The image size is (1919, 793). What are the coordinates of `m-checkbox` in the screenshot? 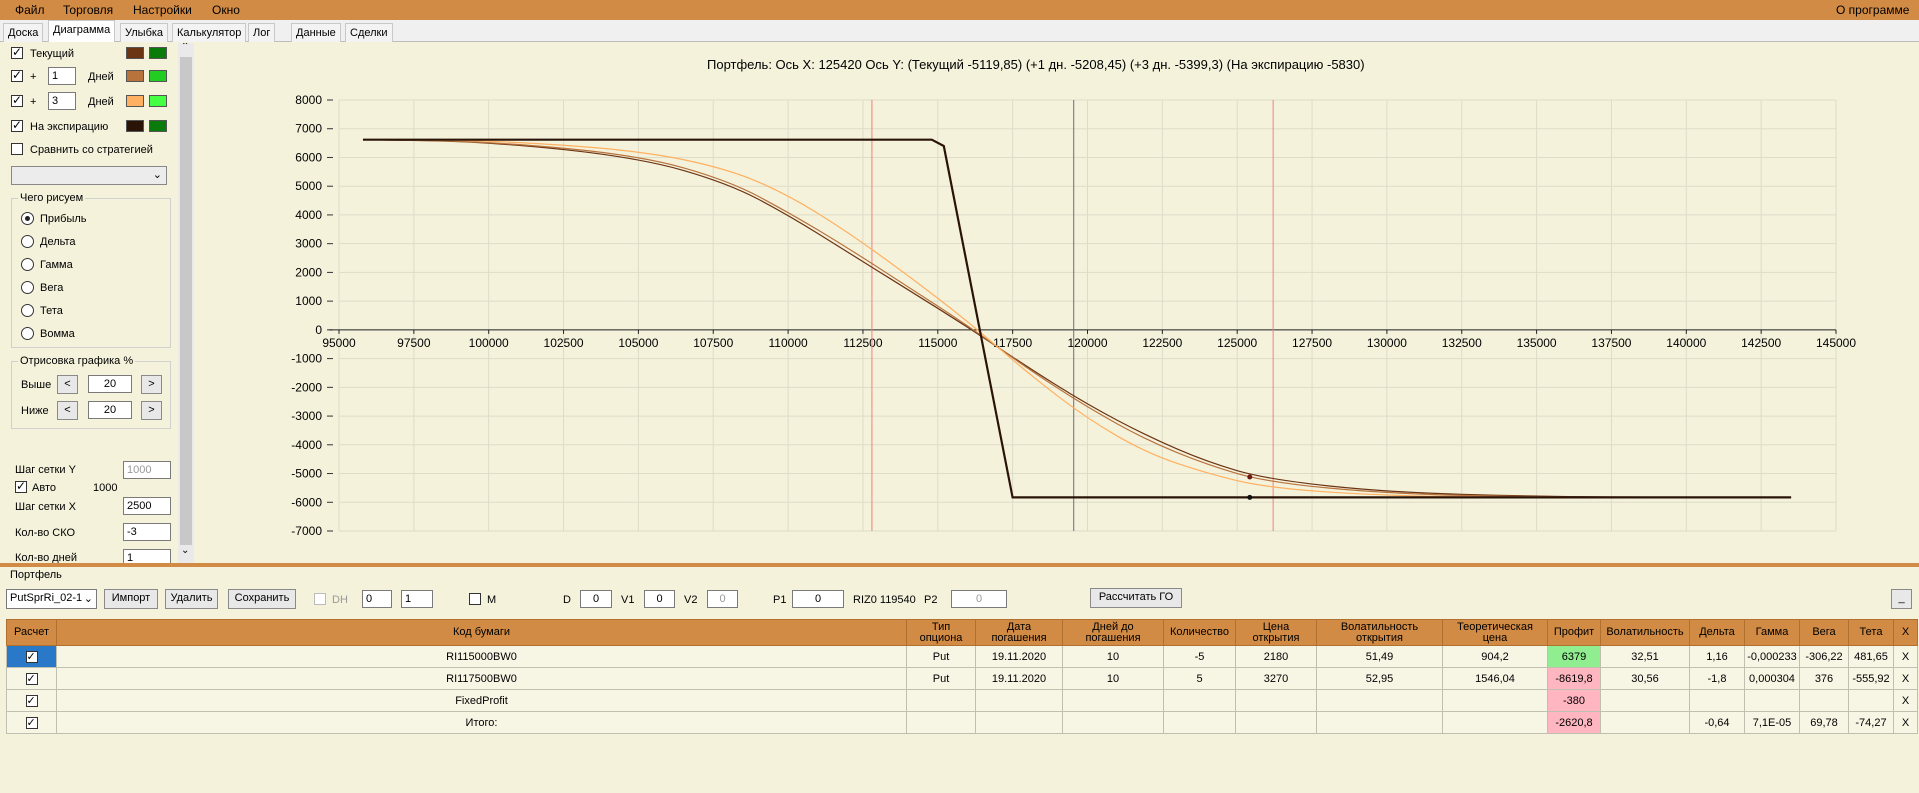 It's located at (475, 599).